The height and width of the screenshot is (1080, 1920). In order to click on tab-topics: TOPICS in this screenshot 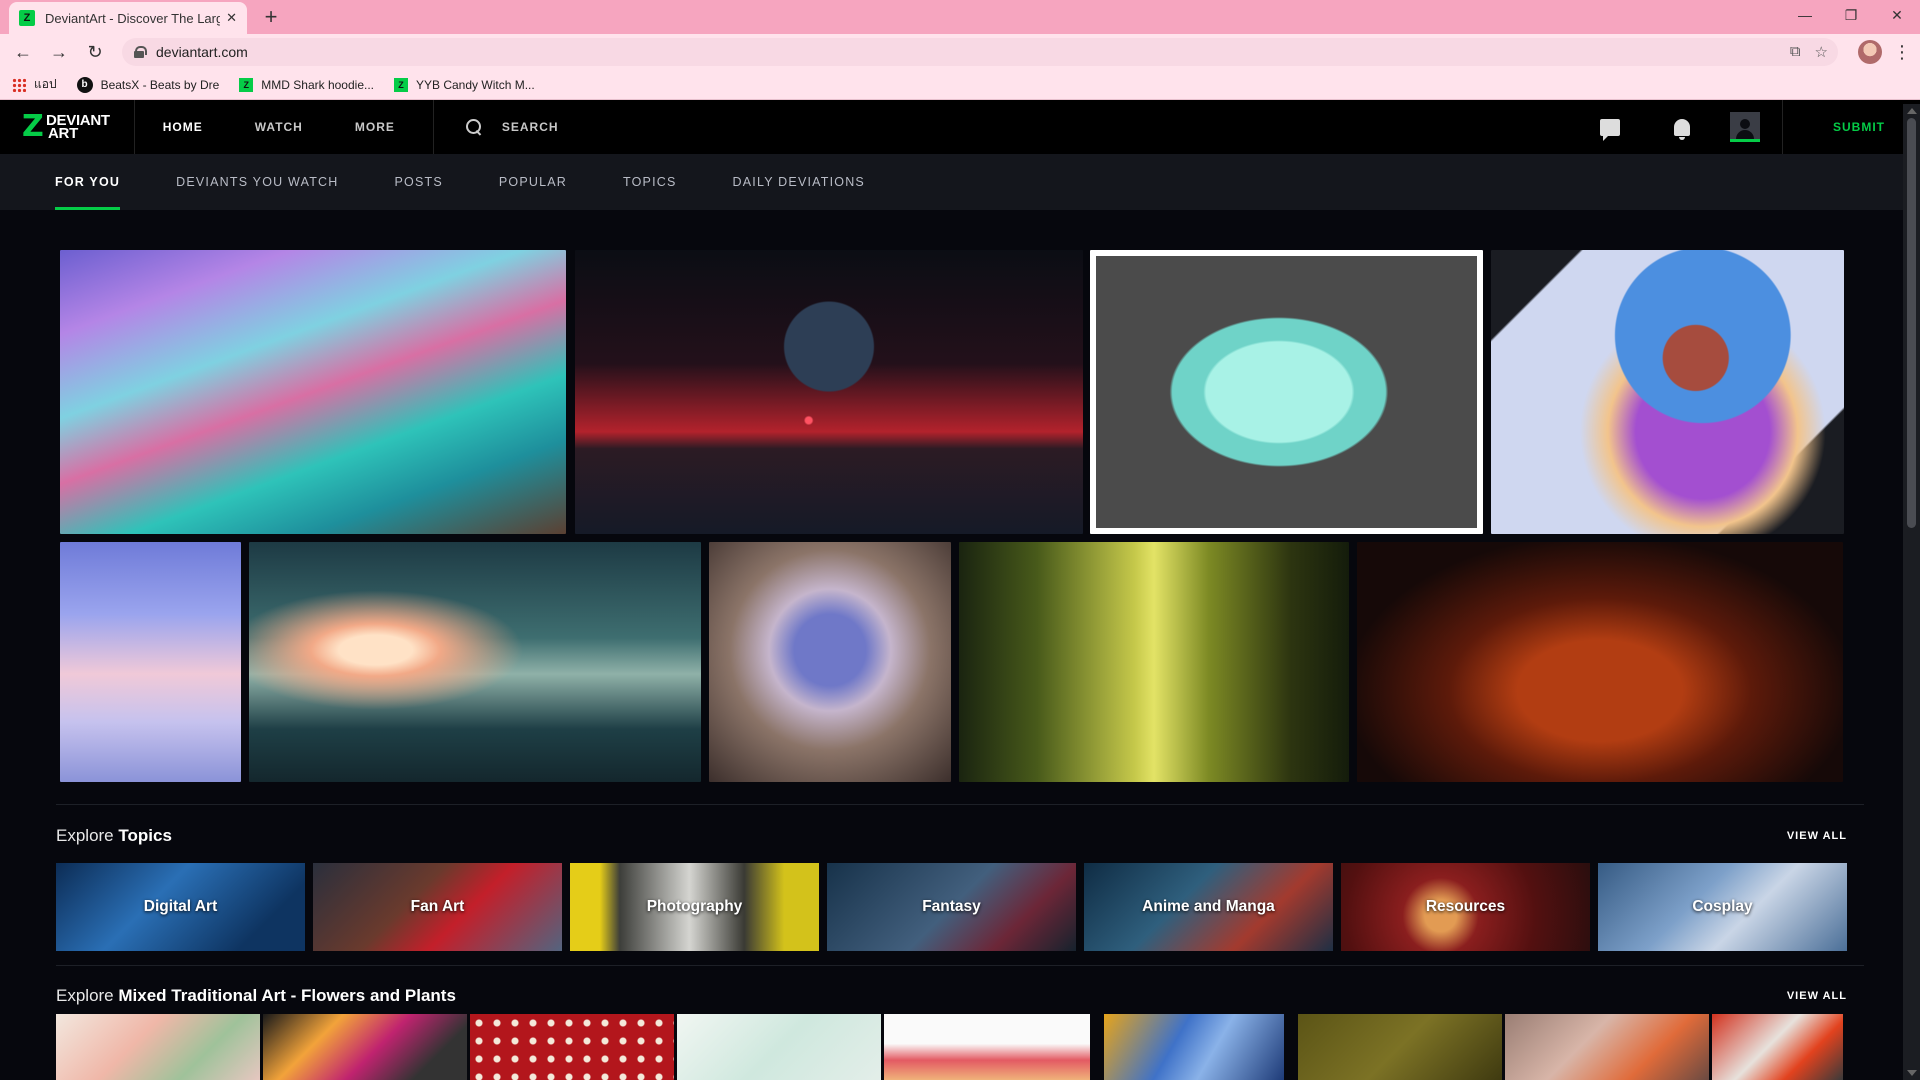, I will do `click(650, 182)`.